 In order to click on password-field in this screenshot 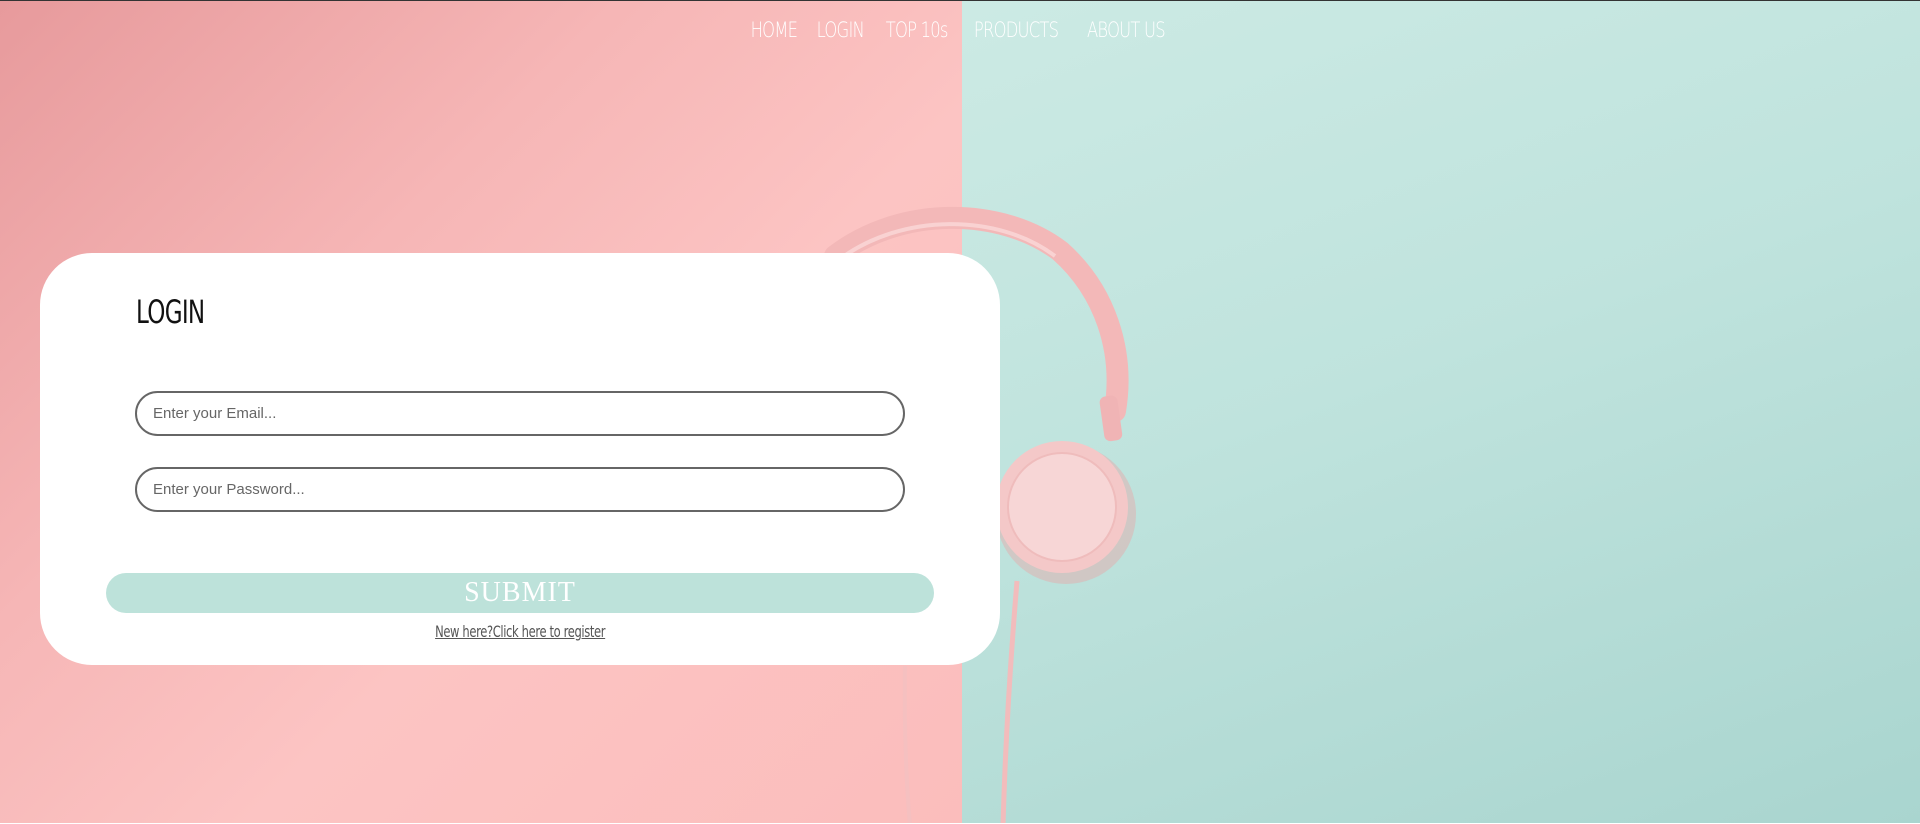, I will do `click(520, 489)`.